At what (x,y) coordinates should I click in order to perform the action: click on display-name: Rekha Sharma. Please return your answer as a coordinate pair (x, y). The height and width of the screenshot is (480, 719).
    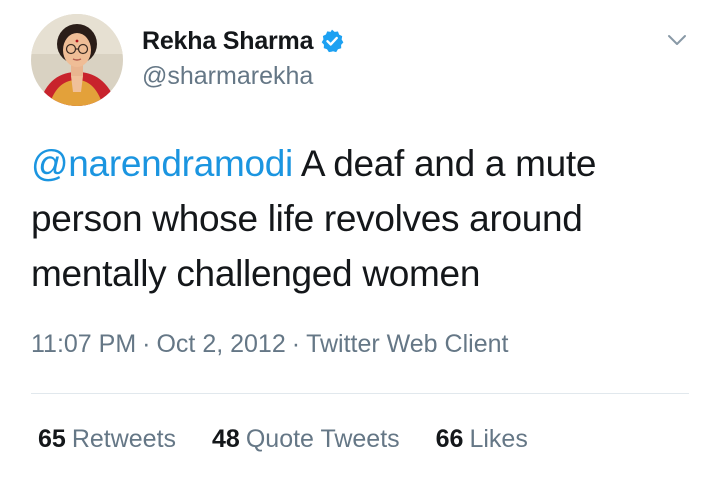
    Looking at the image, I should click on (227, 41).